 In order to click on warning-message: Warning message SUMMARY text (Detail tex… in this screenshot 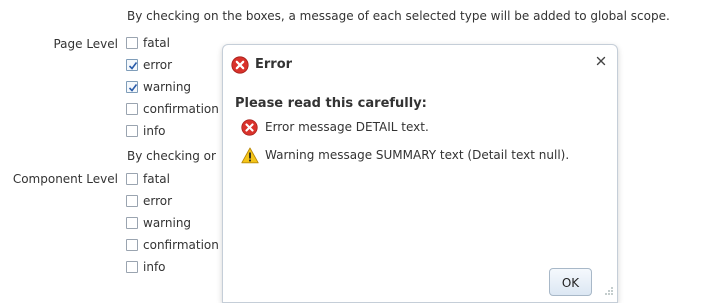, I will do `click(426, 156)`.